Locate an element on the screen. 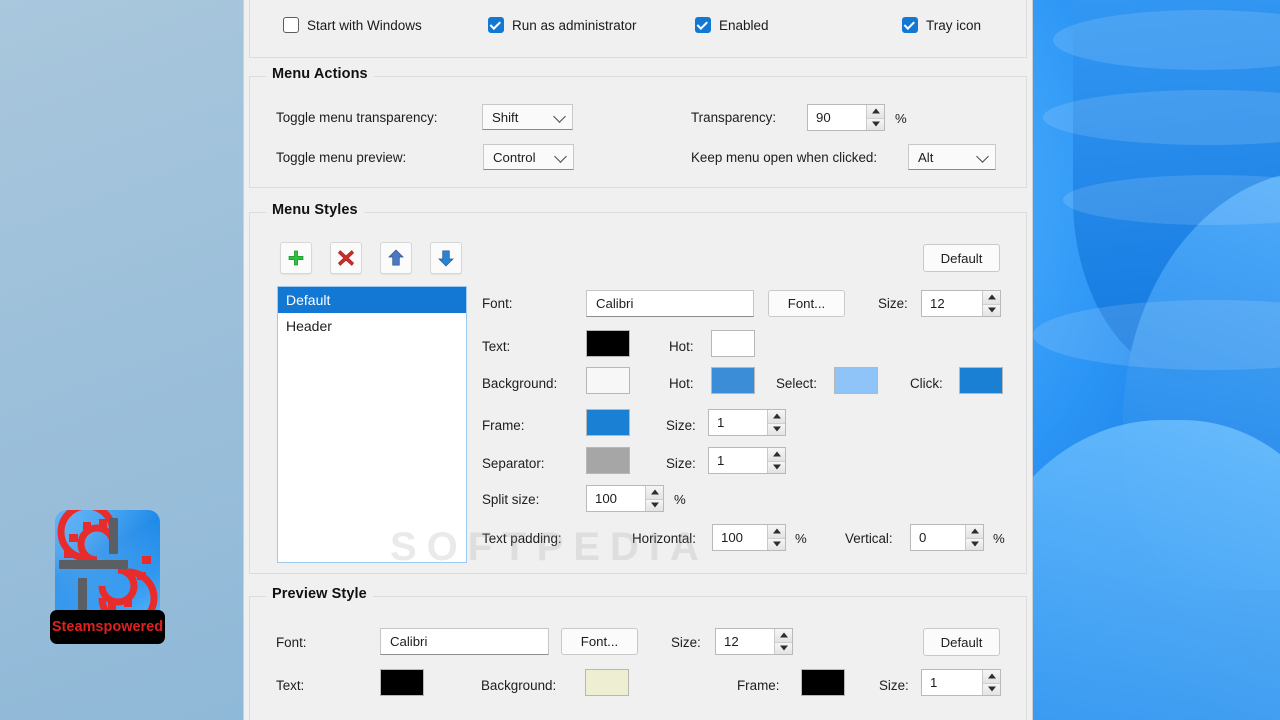  style-horizontal-stepper: 100 is located at coordinates (749, 537).